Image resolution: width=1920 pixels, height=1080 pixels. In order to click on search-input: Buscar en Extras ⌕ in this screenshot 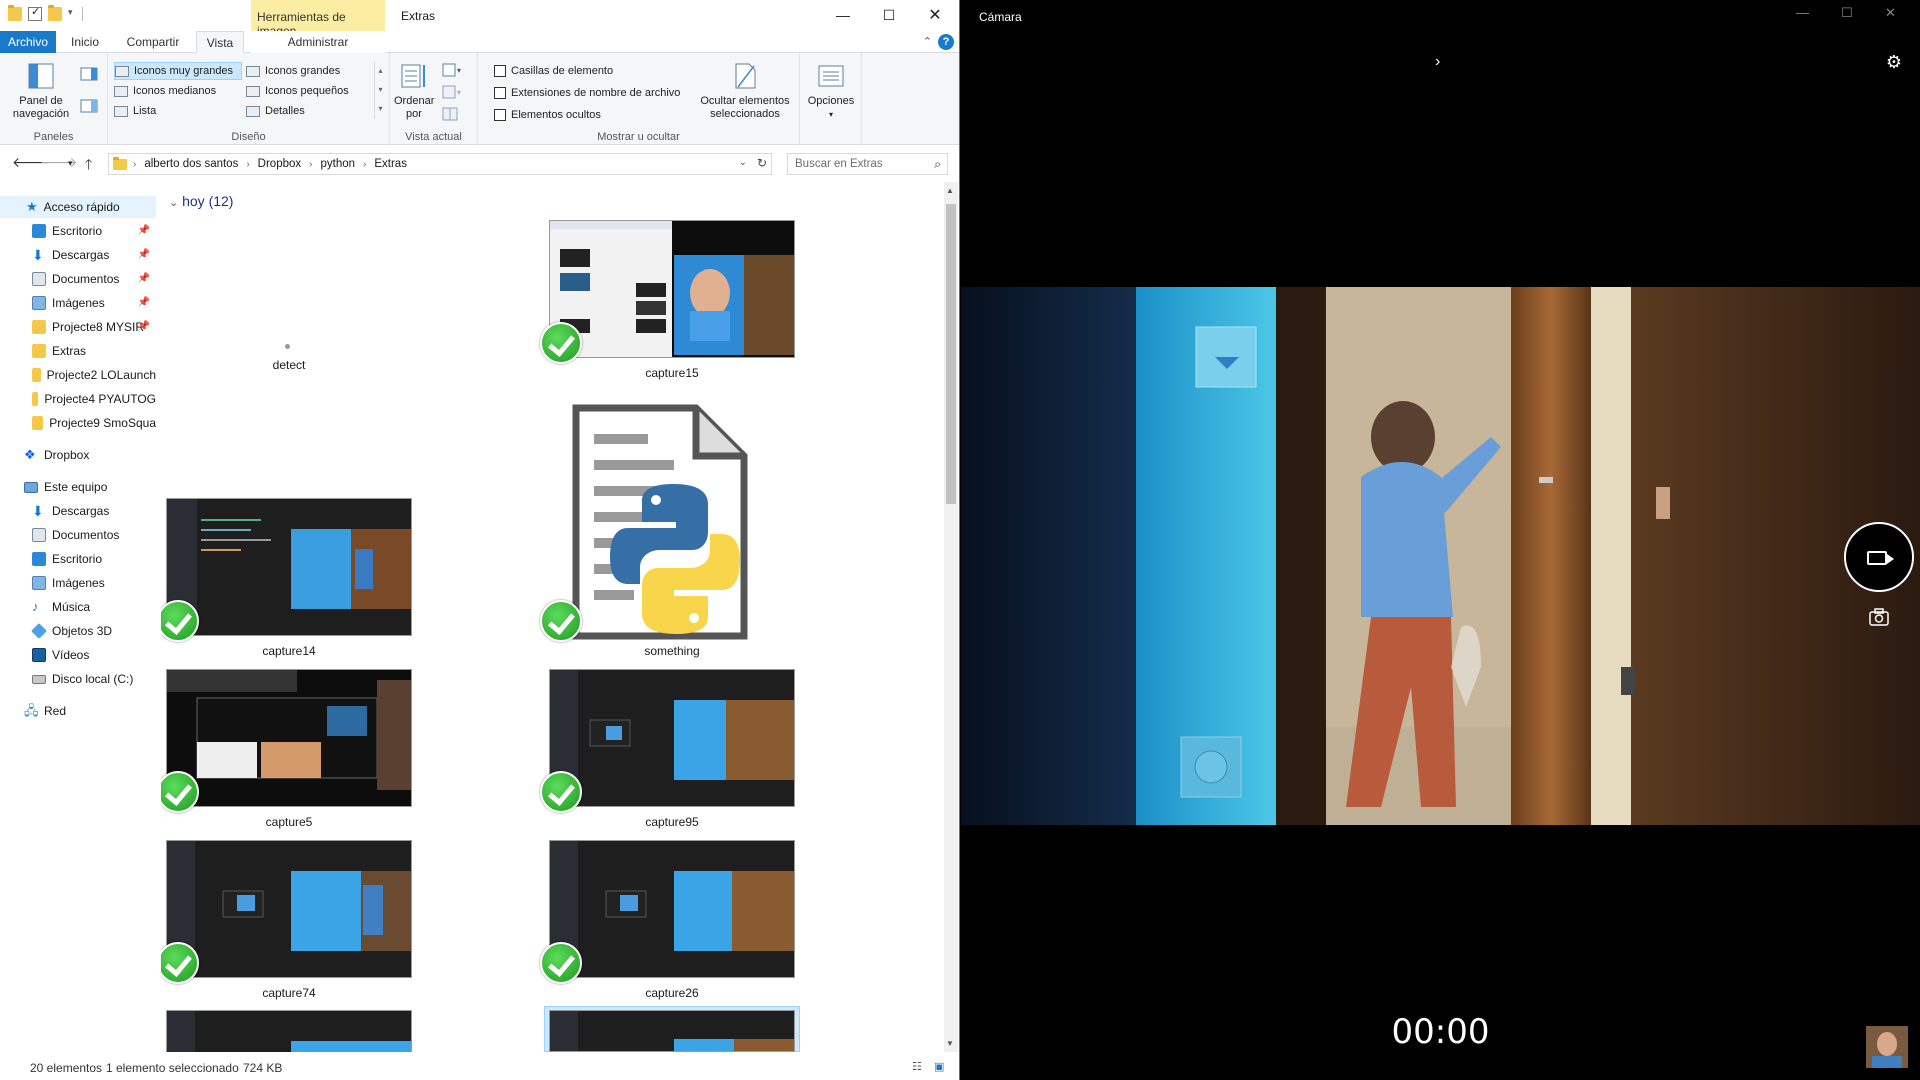, I will do `click(867, 164)`.